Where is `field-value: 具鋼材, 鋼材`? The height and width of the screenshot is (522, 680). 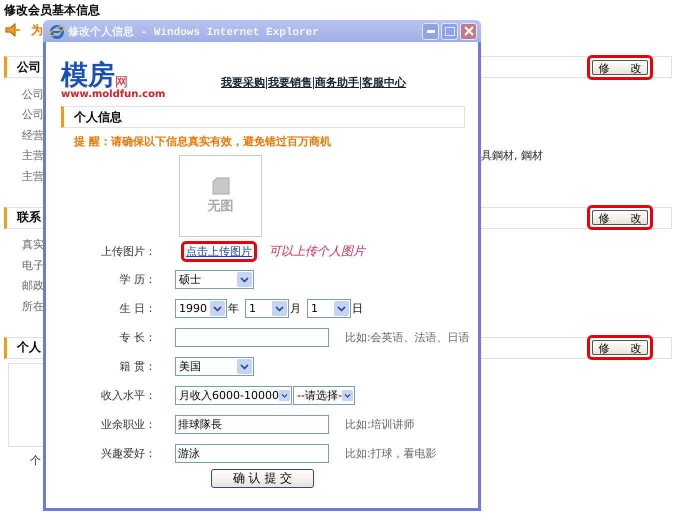
field-value: 具鋼材, 鋼材 is located at coordinates (512, 156).